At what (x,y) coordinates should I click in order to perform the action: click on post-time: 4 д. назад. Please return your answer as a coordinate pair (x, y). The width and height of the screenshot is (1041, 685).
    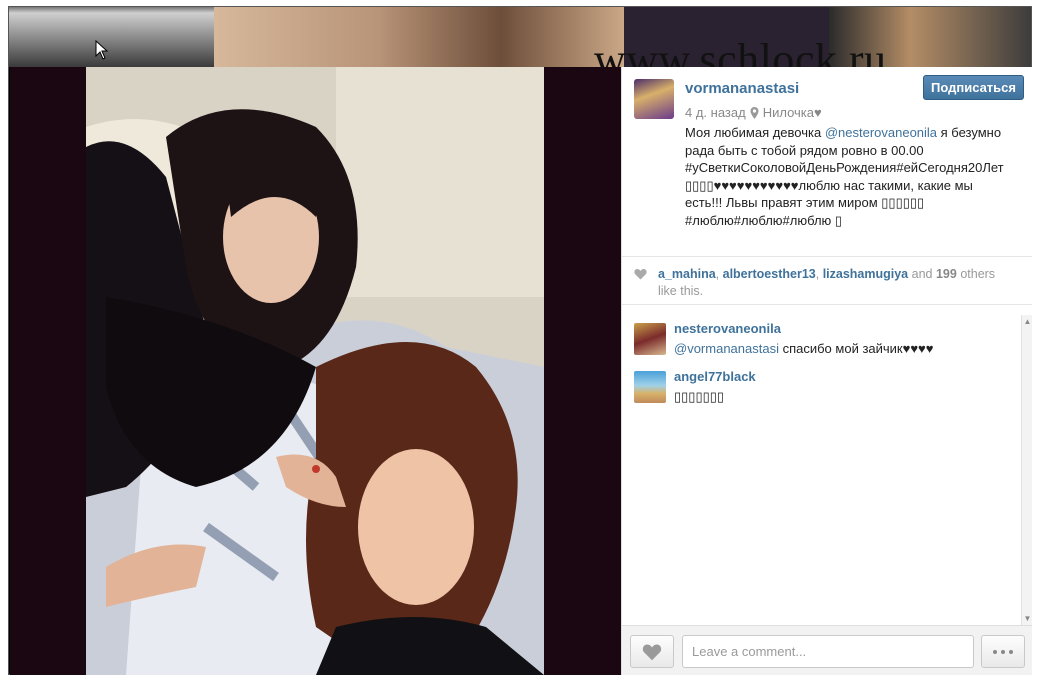
    Looking at the image, I should click on (715, 112).